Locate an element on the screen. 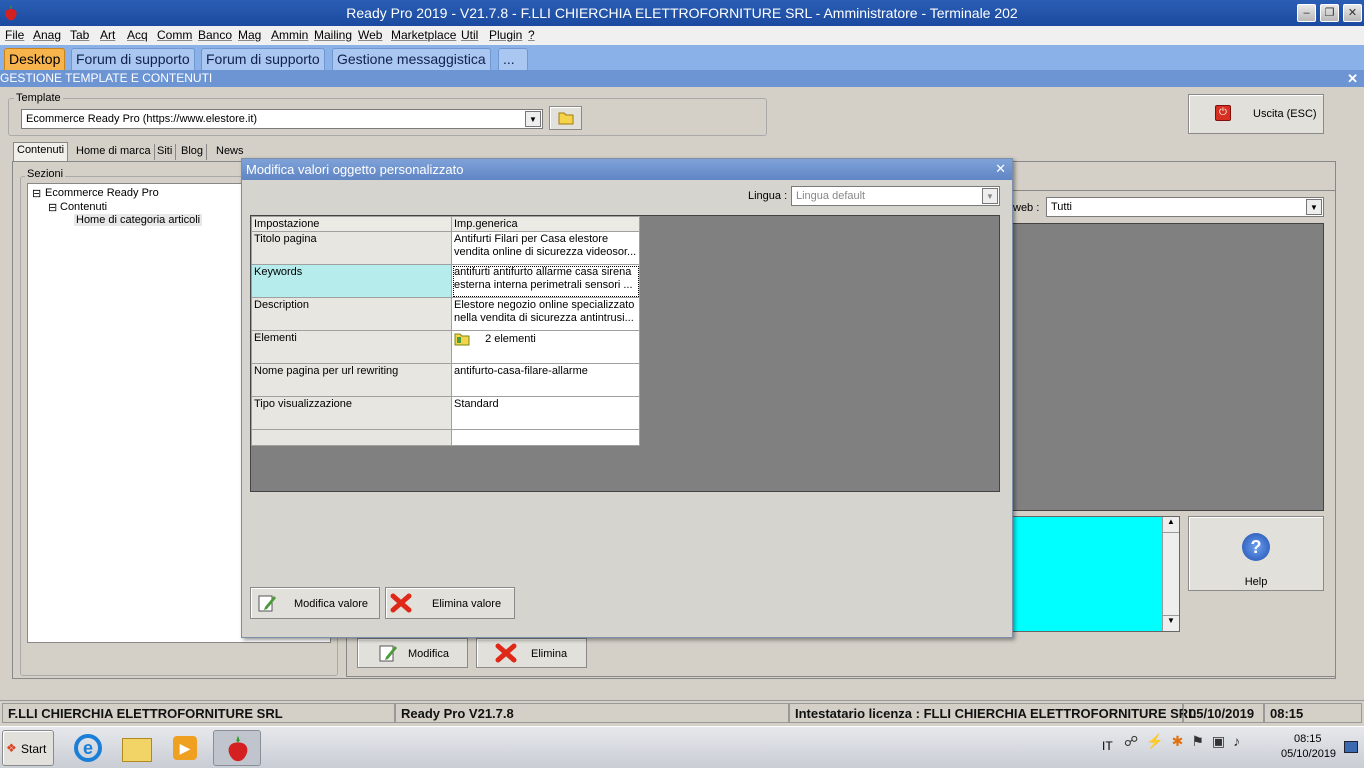 The height and width of the screenshot is (768, 1364). delete-value-button: Elimina valore is located at coordinates (450, 603).